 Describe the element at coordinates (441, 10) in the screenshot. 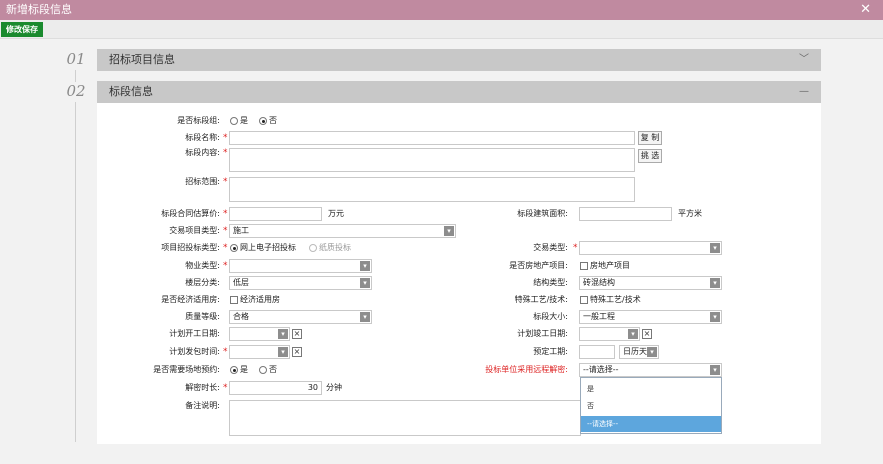

I see `window-title-bar: 新增标段信息 ✕` at that location.